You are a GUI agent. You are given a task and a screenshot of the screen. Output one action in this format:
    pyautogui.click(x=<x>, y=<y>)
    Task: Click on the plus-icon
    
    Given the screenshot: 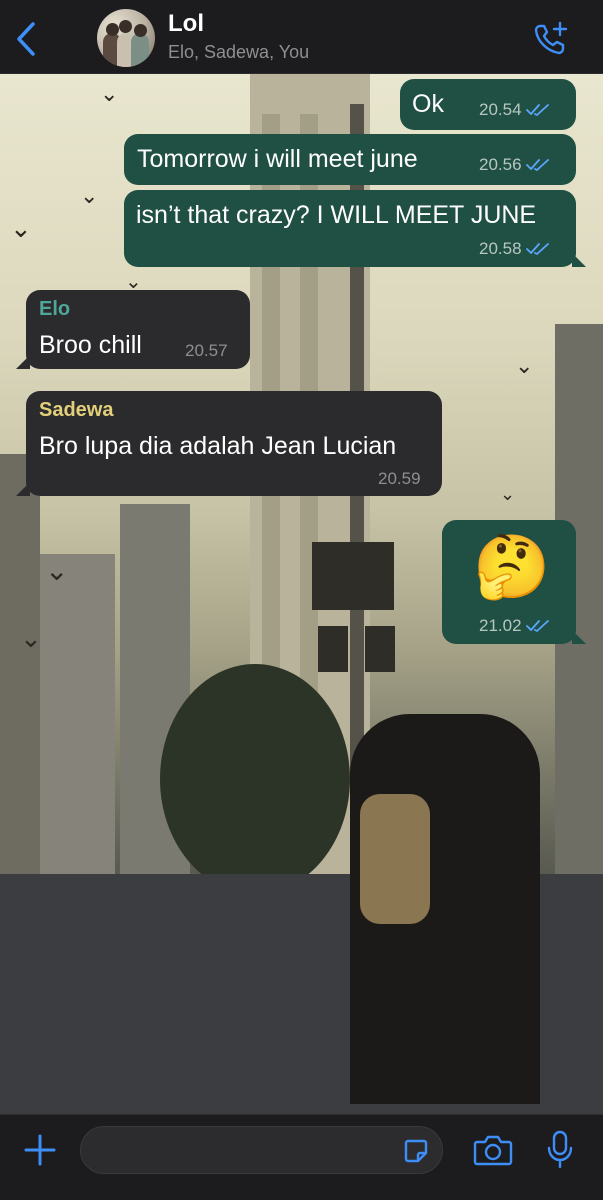 What is the action you would take?
    pyautogui.click(x=40, y=1150)
    